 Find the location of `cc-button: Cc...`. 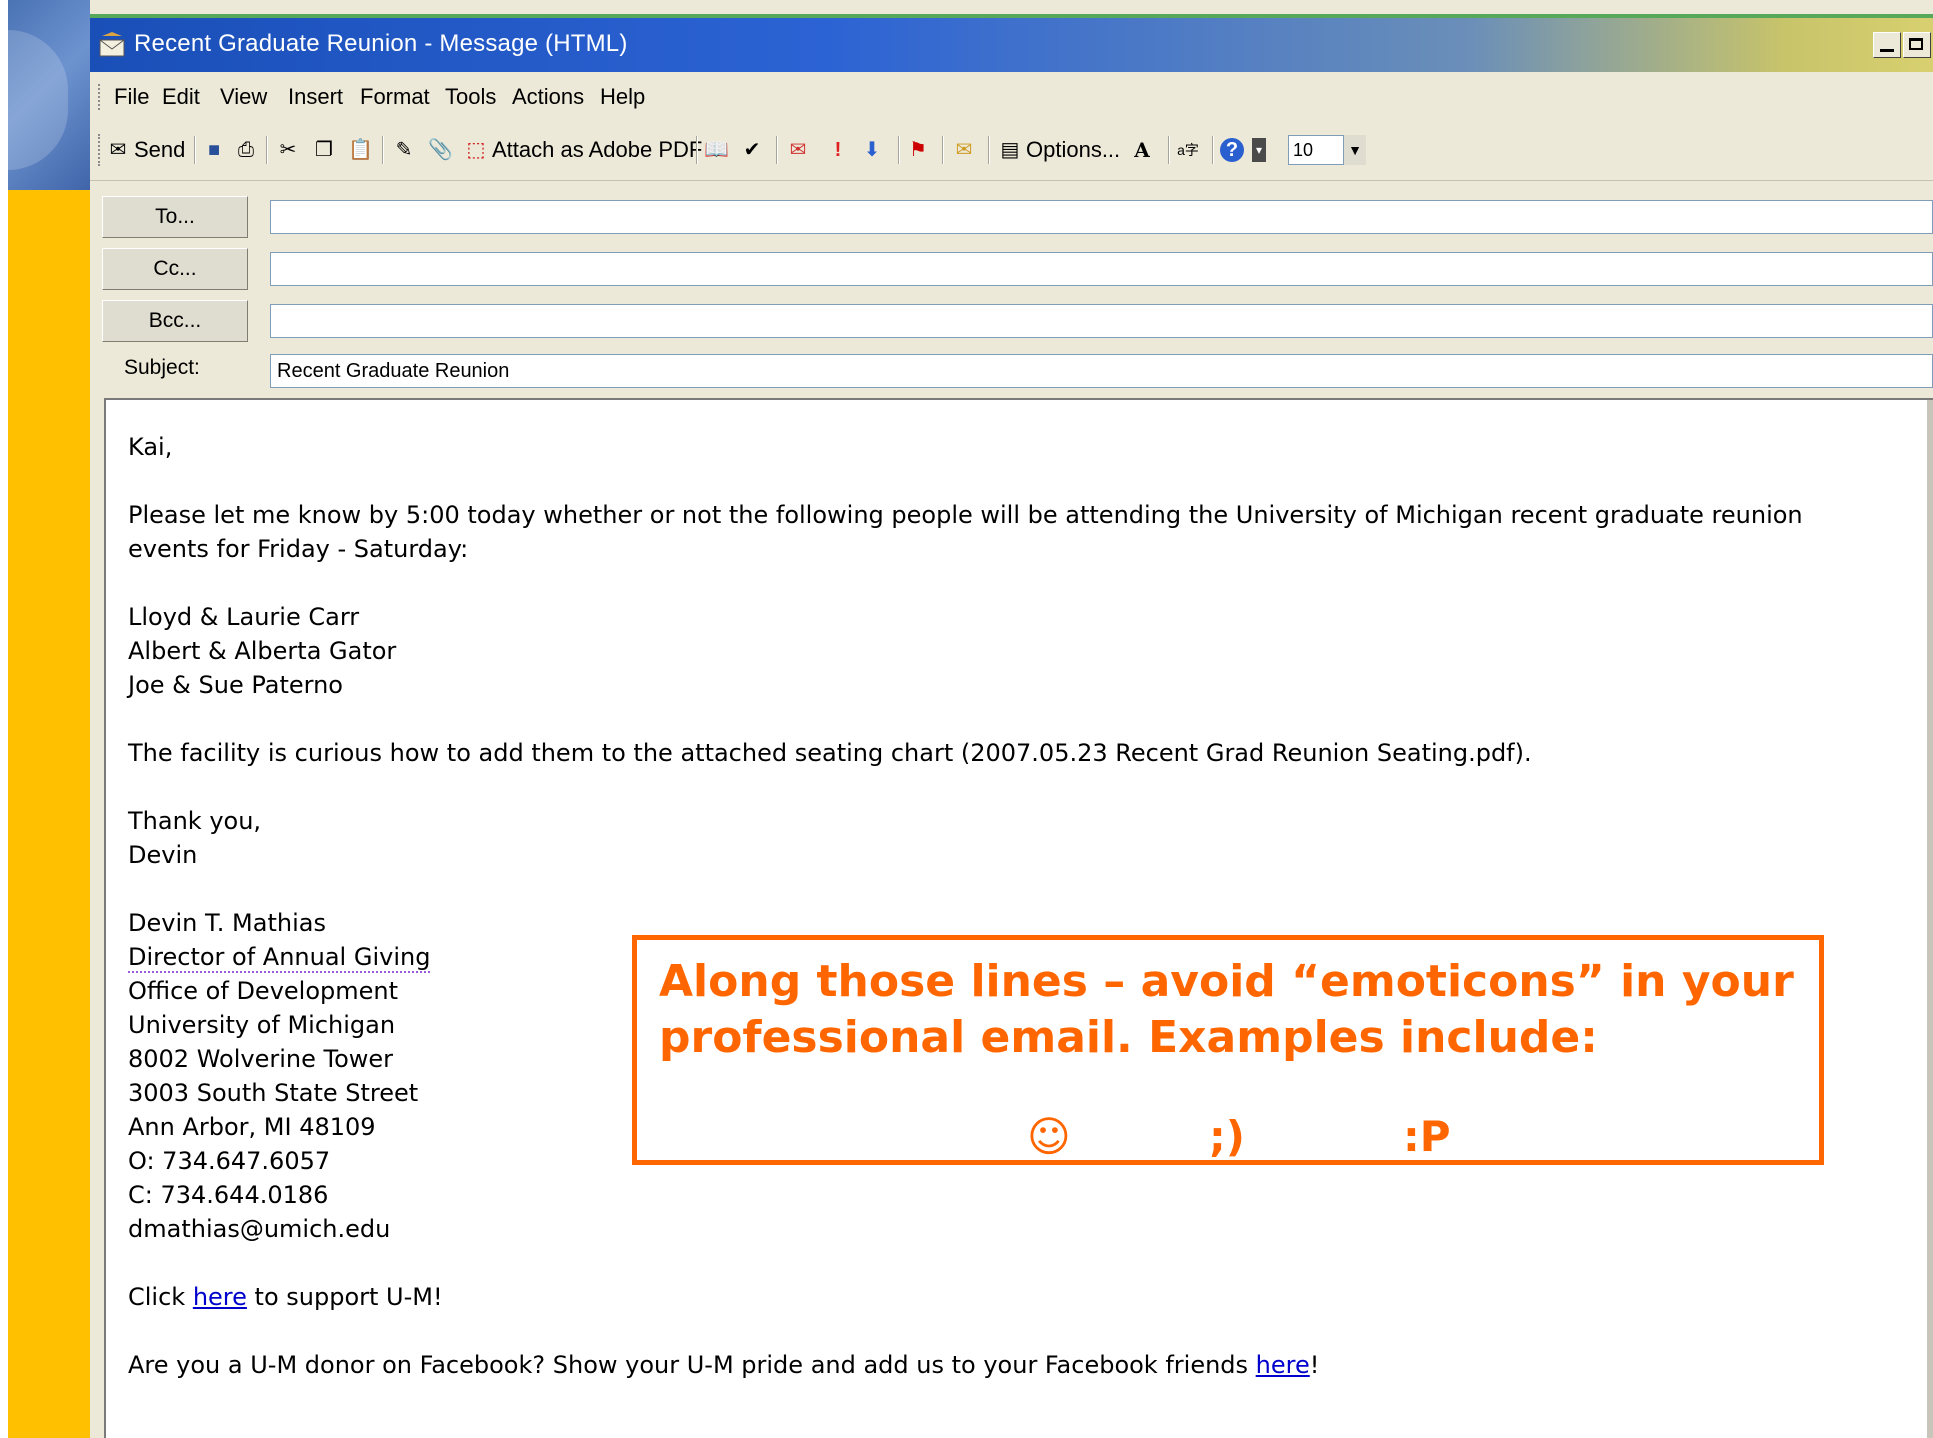

cc-button: Cc... is located at coordinates (175, 269).